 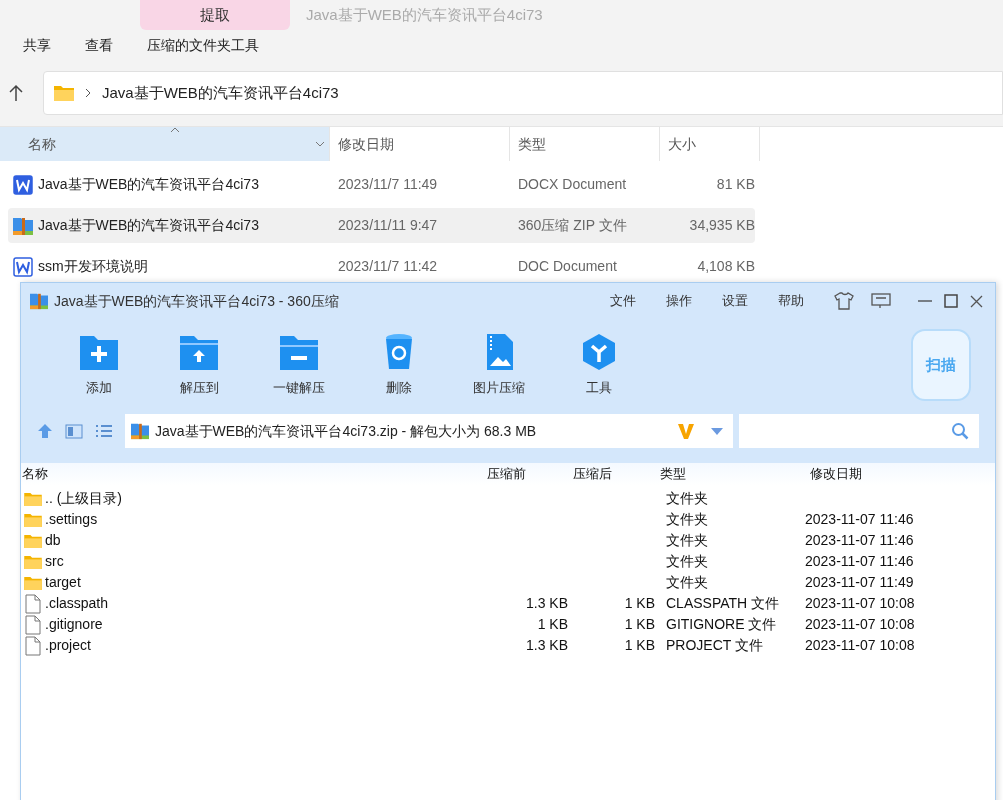 What do you see at coordinates (88, 93) in the screenshot?
I see `chevron-right-icon` at bounding box center [88, 93].